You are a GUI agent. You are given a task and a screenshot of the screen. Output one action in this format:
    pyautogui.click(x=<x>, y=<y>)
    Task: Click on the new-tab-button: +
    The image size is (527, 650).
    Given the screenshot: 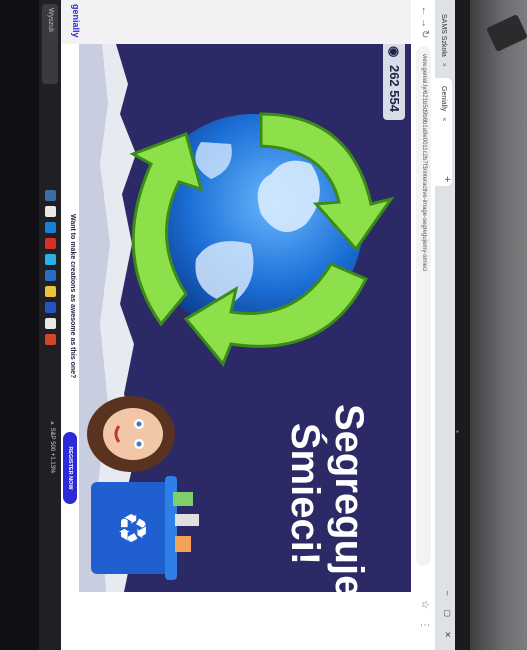 What is the action you would take?
    pyautogui.click(x=447, y=179)
    